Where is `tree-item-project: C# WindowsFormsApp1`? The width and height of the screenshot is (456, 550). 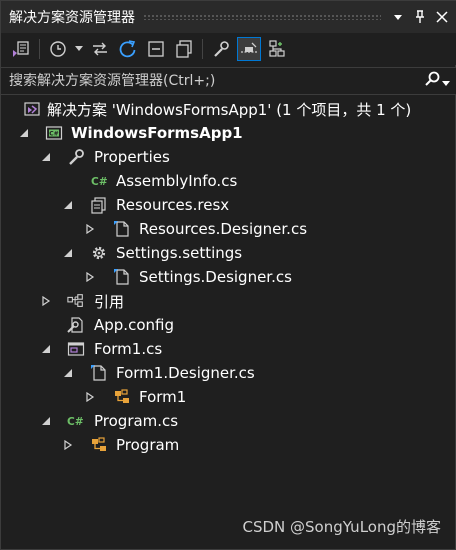
tree-item-project: C# WindowsFormsApp1 is located at coordinates (228, 133).